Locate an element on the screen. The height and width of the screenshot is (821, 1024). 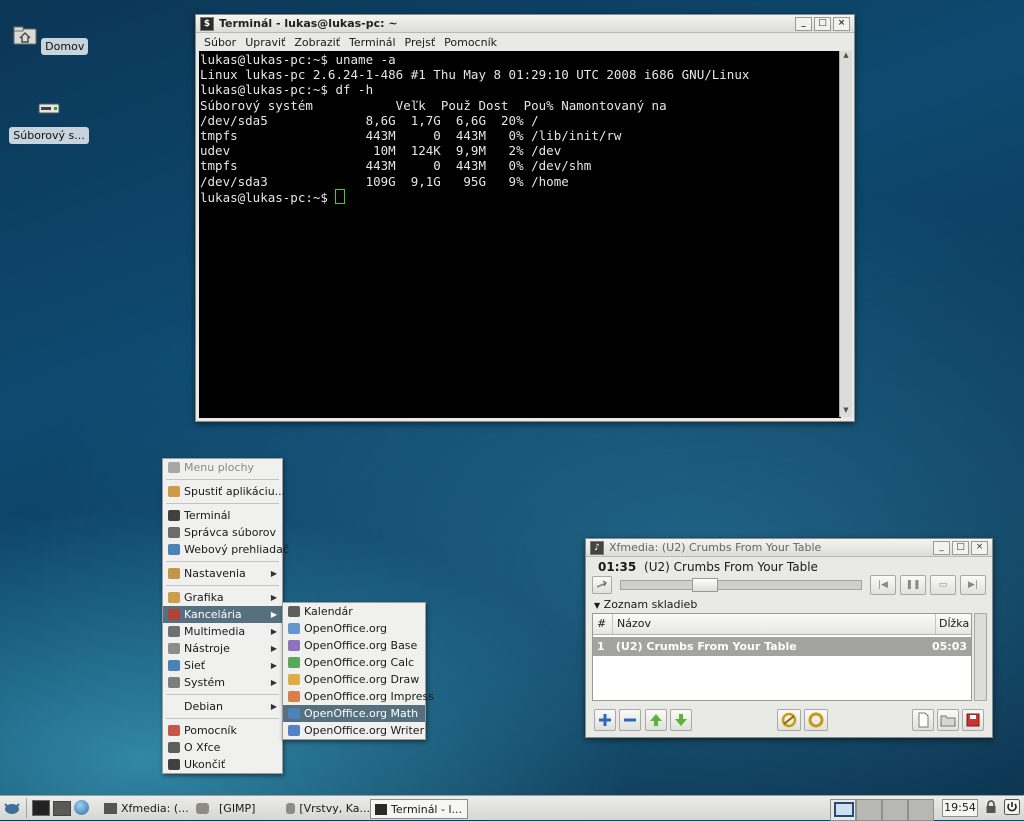
menu-item-openoffice-org: OpenOffice.org is located at coordinates (354, 628).